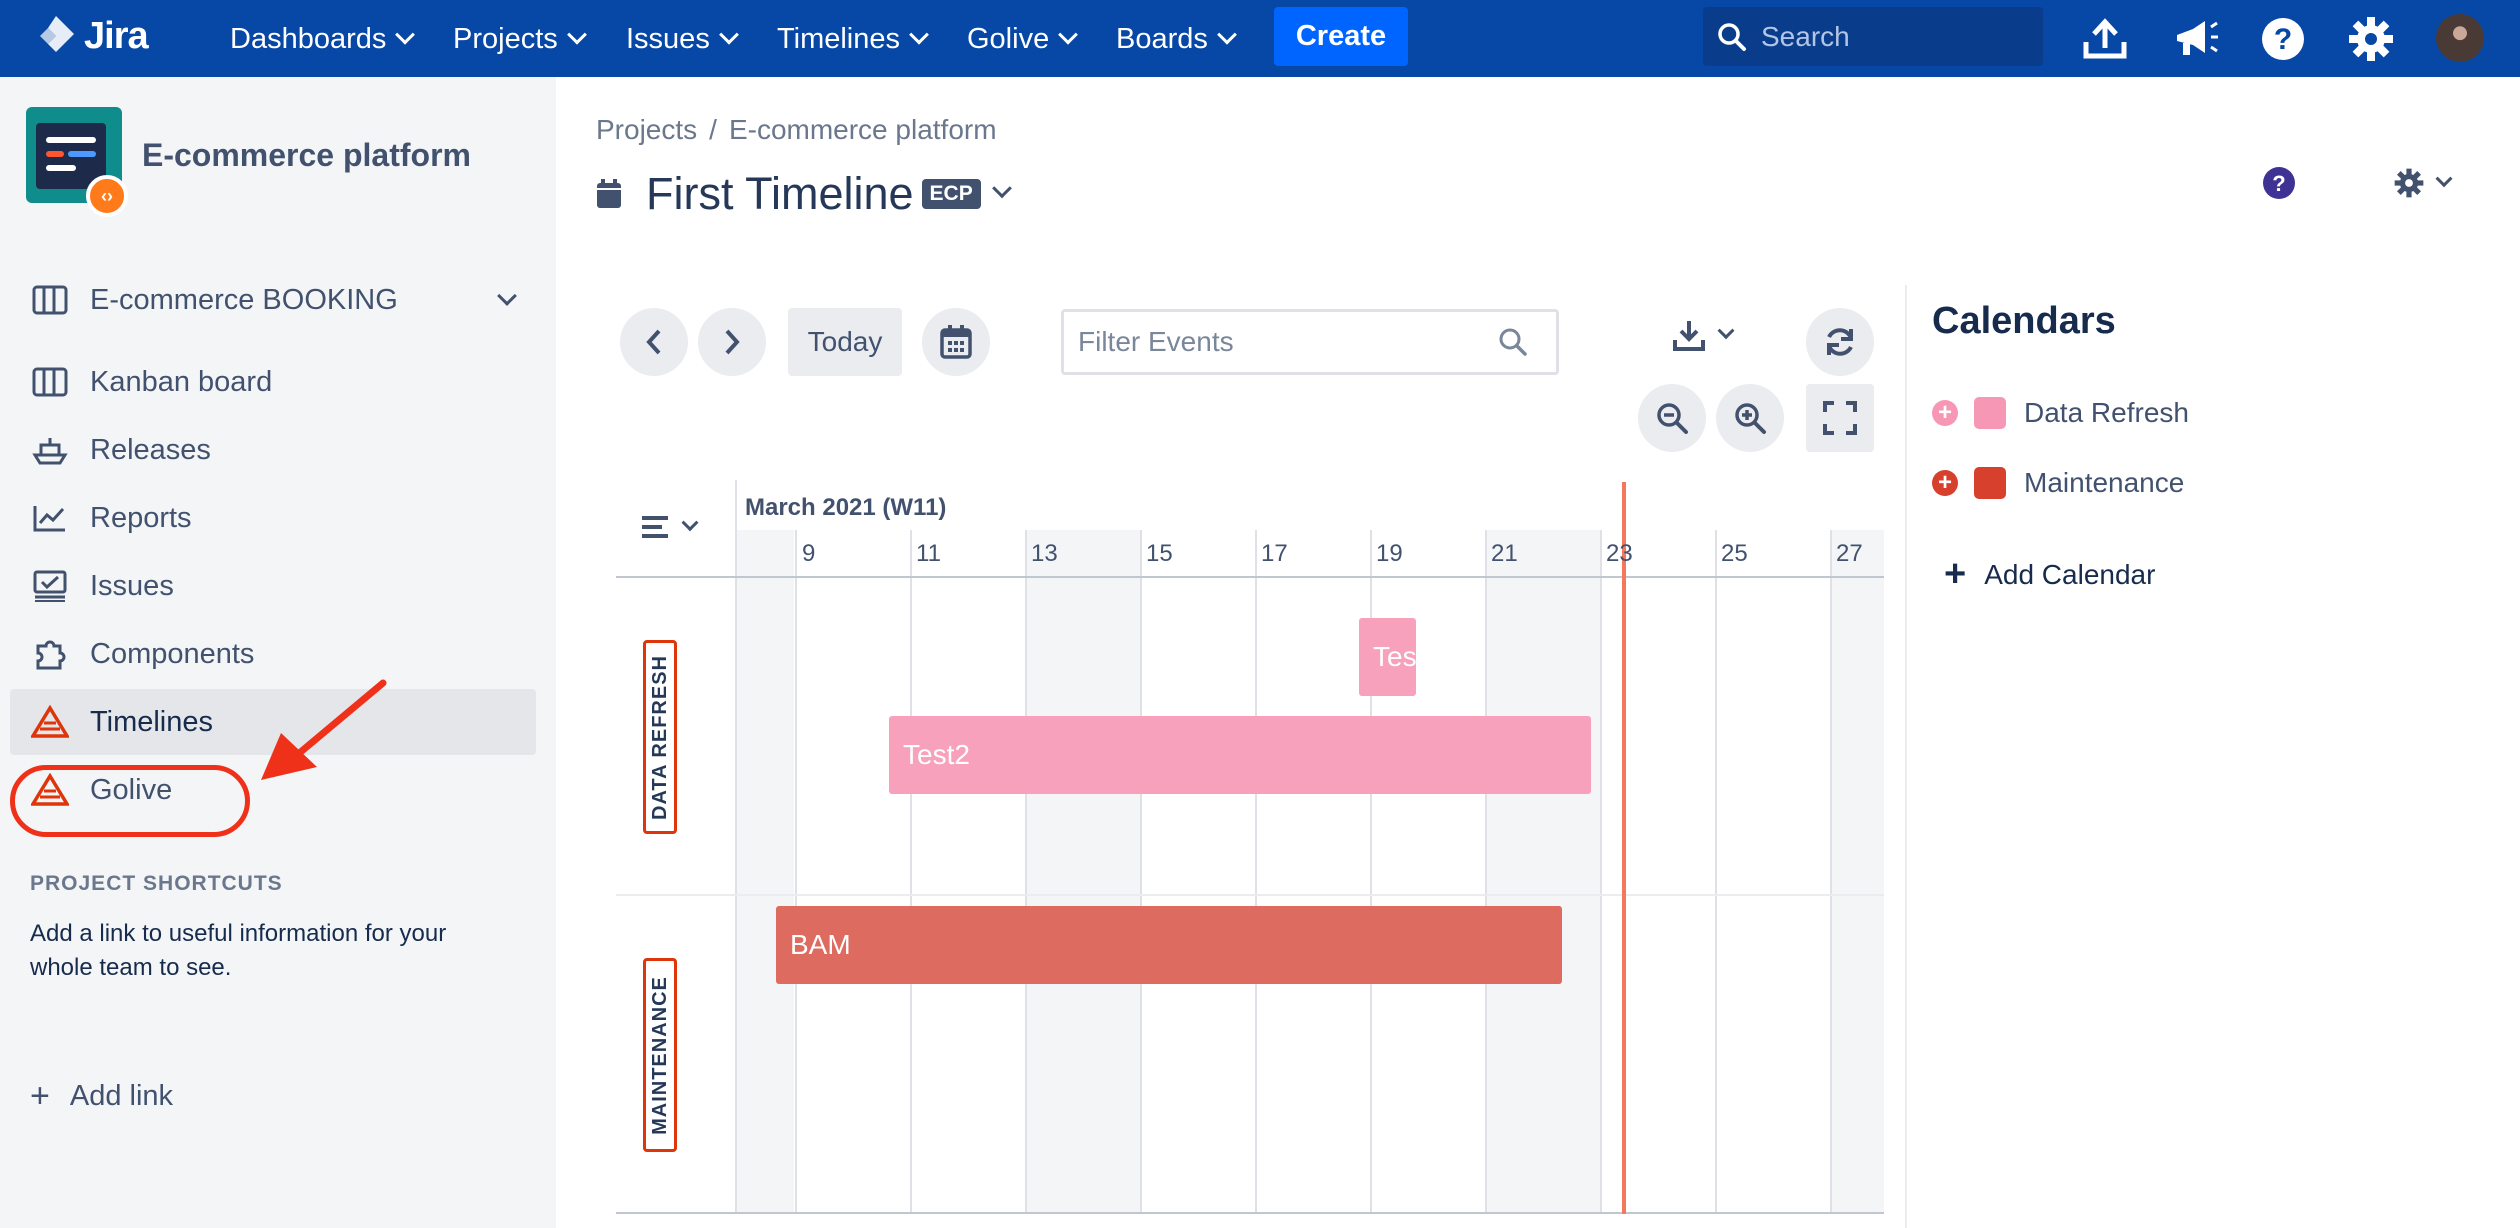  Describe the element at coordinates (520, 39) in the screenshot. I see `nav-projects: Projects` at that location.